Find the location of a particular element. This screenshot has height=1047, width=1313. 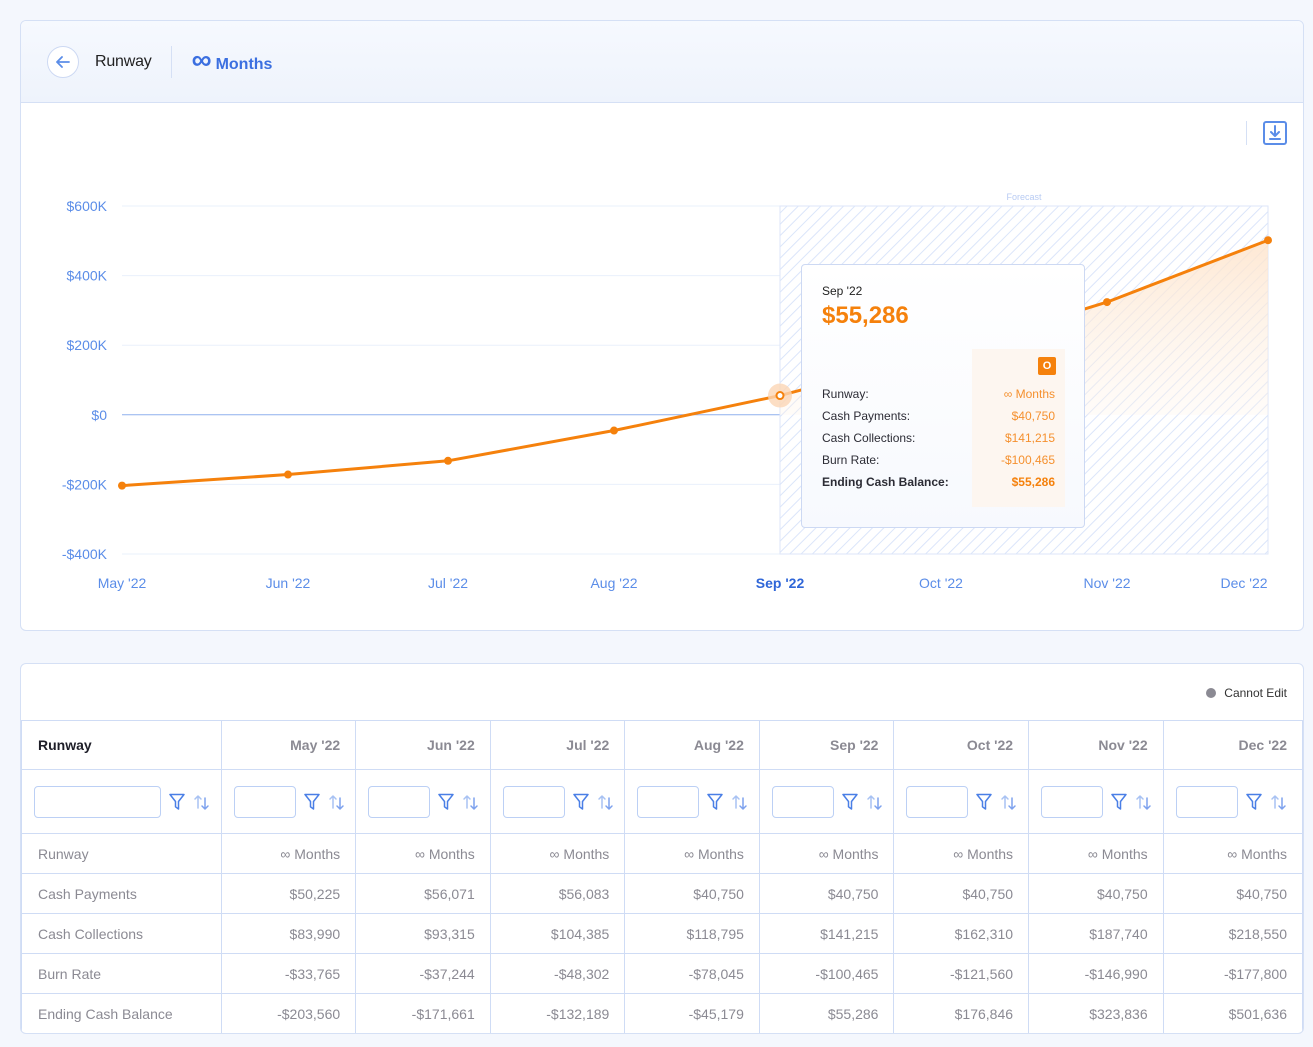

column-header: Jun '22 is located at coordinates (423, 745).